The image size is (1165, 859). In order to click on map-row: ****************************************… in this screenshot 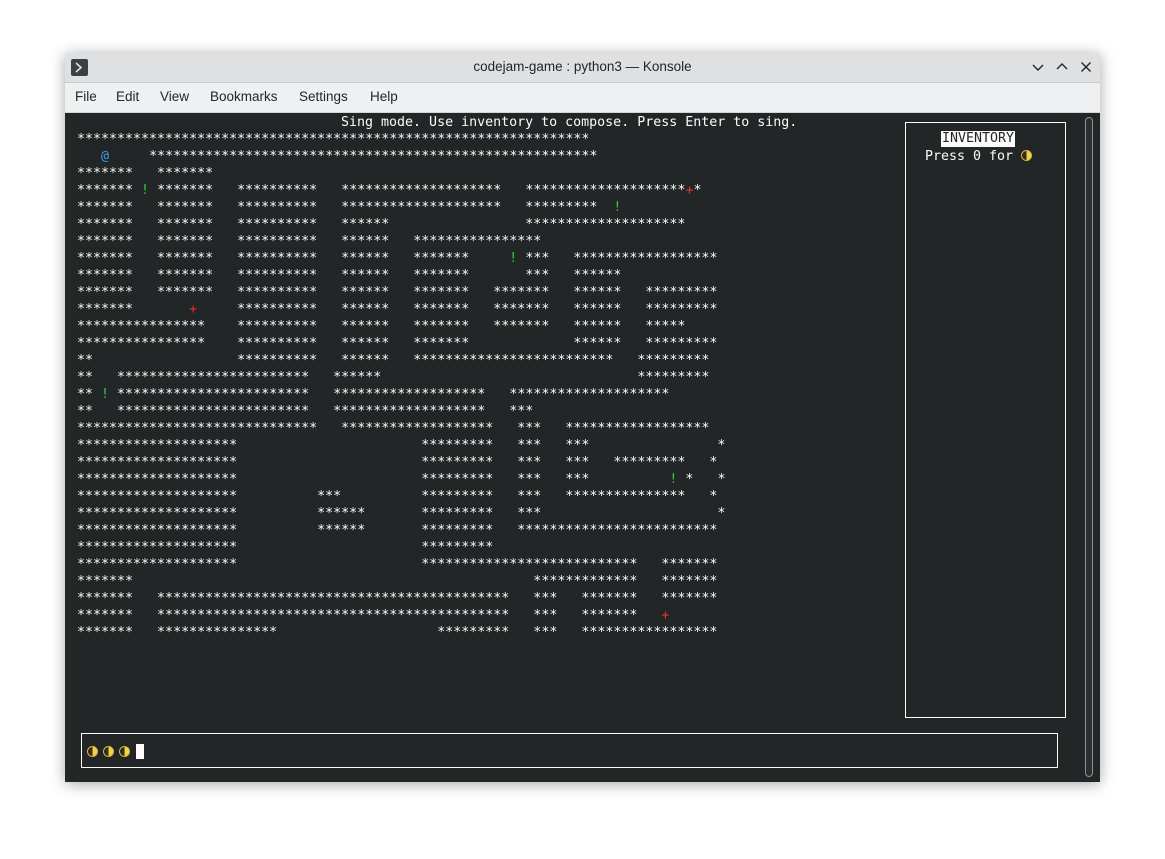, I will do `click(333, 139)`.